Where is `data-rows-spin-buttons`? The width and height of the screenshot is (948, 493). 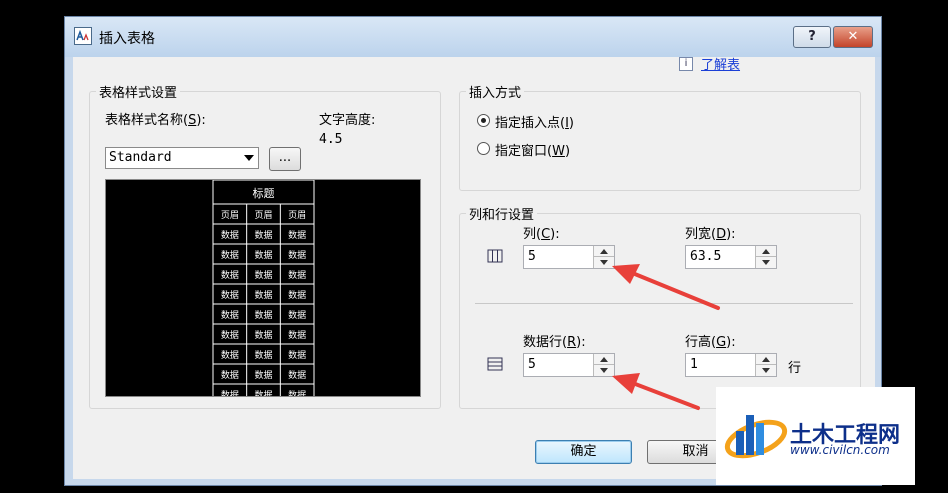
data-rows-spin-buttons is located at coordinates (603, 365).